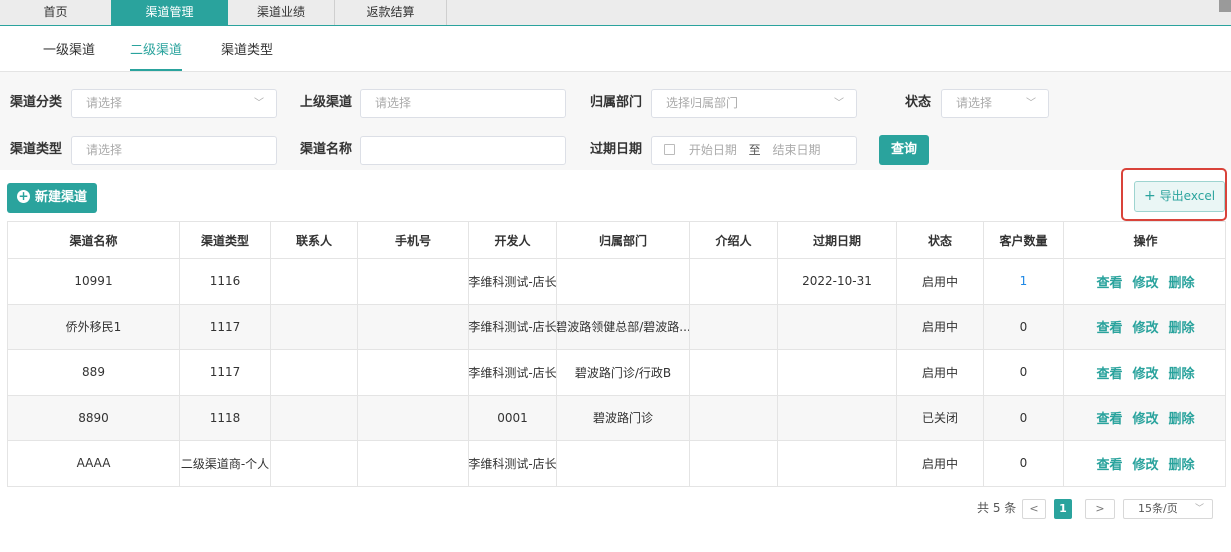  Describe the element at coordinates (225, 240) in the screenshot. I see `column-header: 渠道类型` at that location.